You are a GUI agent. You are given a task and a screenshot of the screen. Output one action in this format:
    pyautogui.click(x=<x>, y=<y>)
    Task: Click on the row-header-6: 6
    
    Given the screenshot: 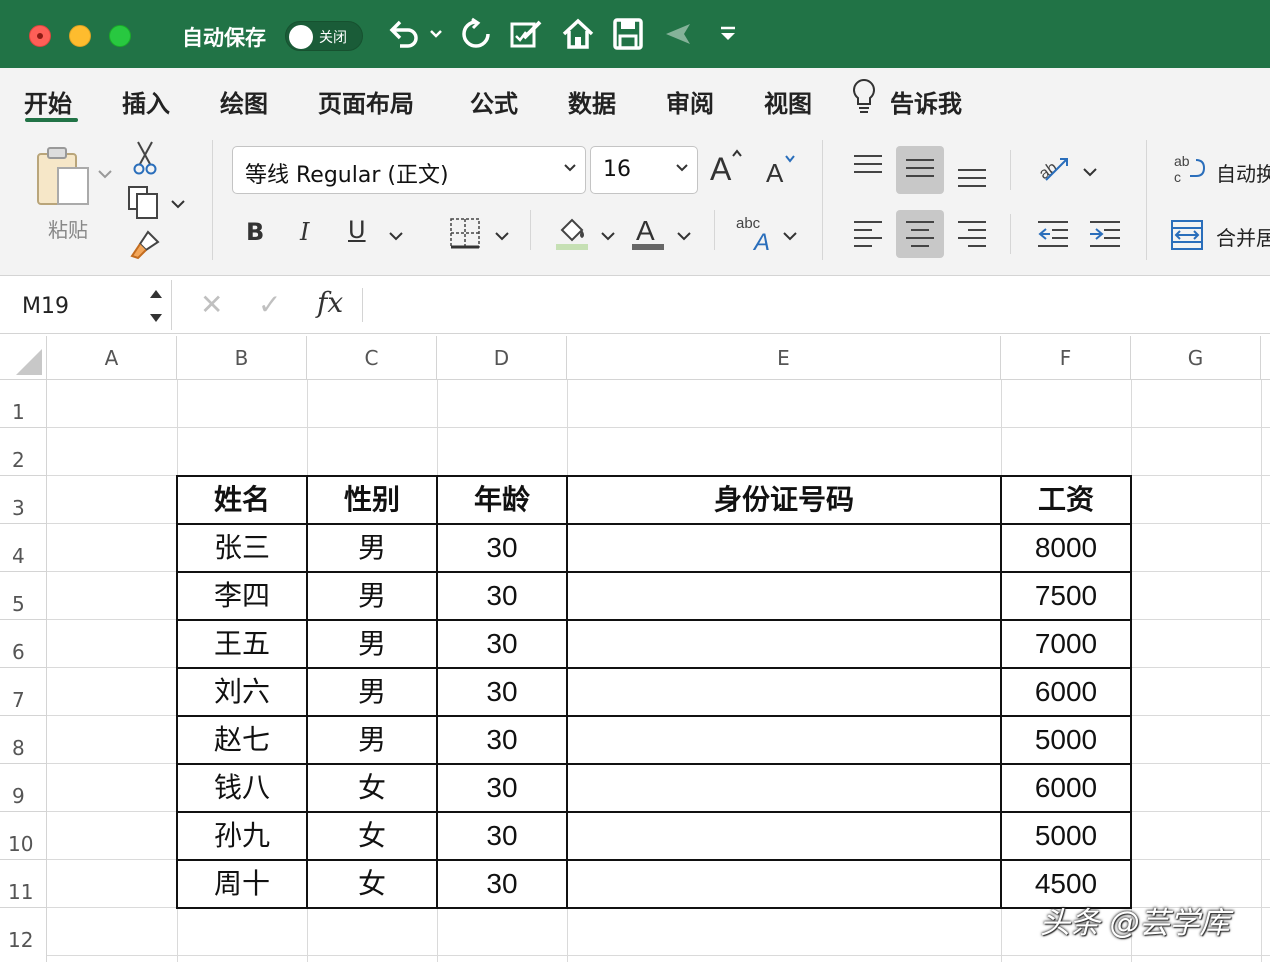 What is the action you would take?
    pyautogui.click(x=23, y=644)
    